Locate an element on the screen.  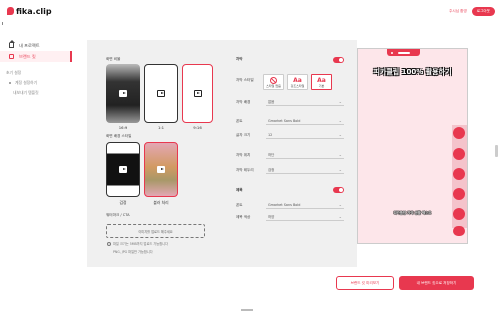
subtitle-outline-label: 자막 테두리 is located at coordinates (245, 170).